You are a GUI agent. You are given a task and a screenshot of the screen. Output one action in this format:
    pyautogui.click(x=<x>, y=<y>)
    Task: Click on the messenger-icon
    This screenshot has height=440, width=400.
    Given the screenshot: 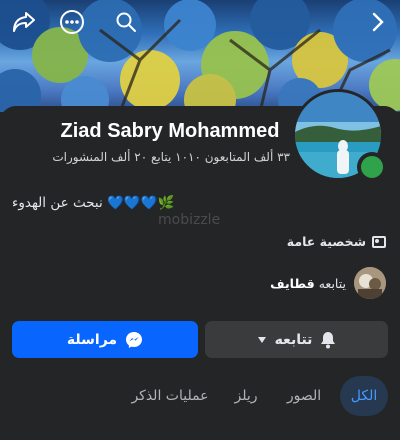 What is the action you would take?
    pyautogui.click(x=134, y=339)
    